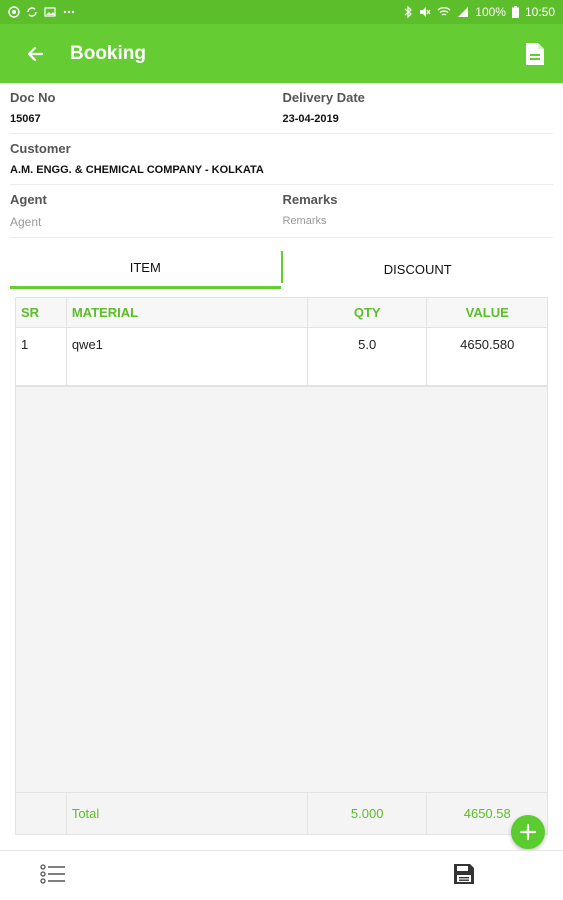 The width and height of the screenshot is (563, 900). What do you see at coordinates (310, 199) in the screenshot?
I see `remarks-label: Remarks` at bounding box center [310, 199].